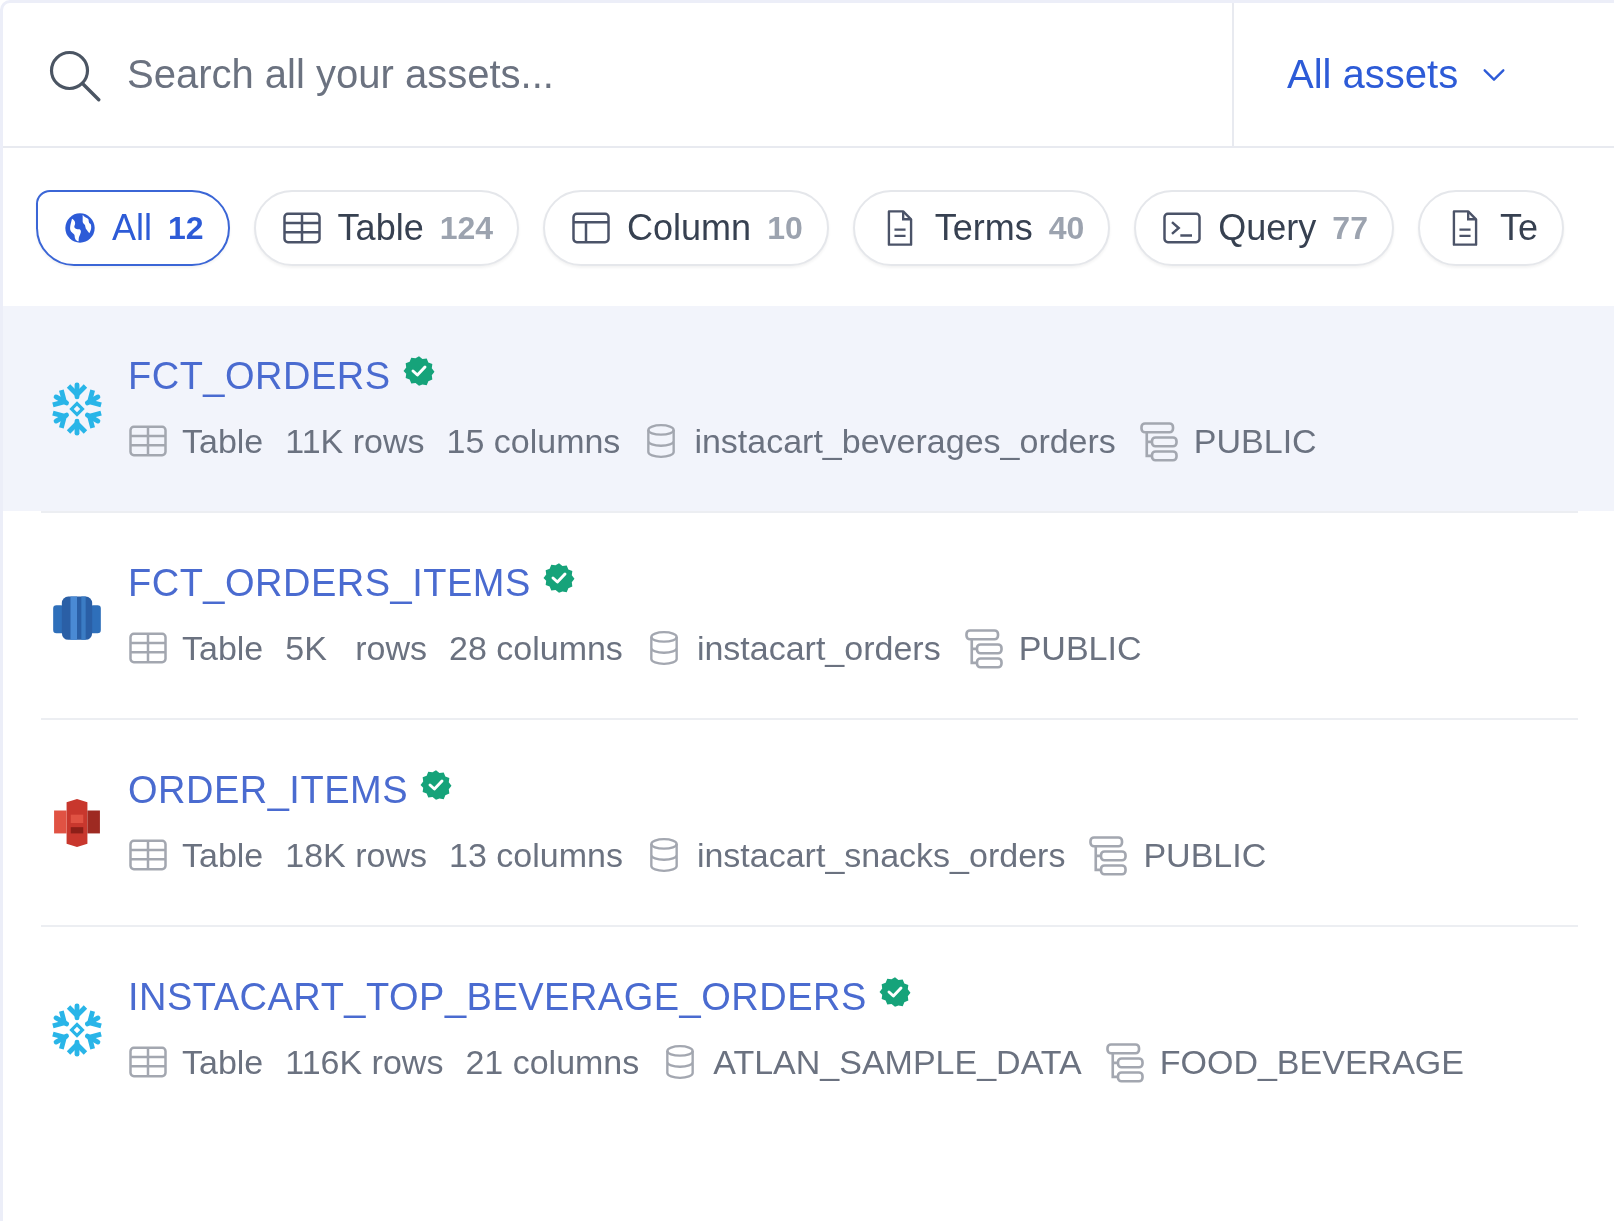 The height and width of the screenshot is (1221, 1614). I want to click on filter-chip: Query 77, so click(1264, 228).